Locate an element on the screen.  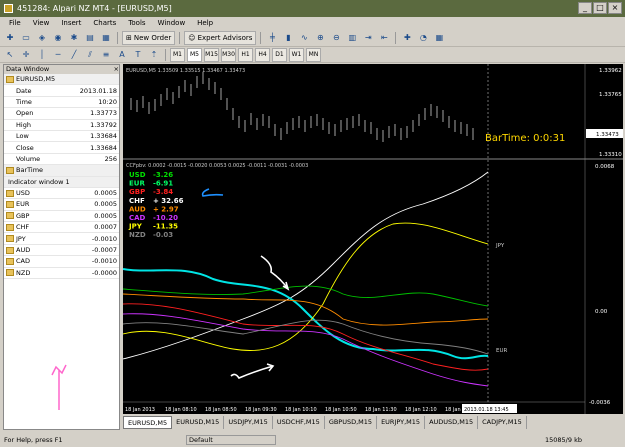
line-chart-icon: ∿ is located at coordinates (304, 38).